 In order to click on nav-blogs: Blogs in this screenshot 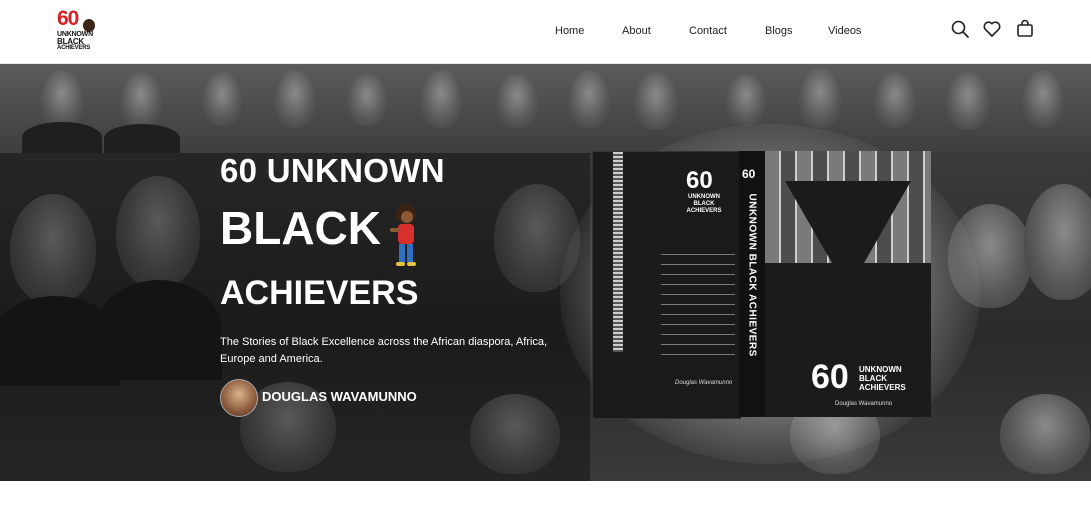, I will do `click(779, 31)`.